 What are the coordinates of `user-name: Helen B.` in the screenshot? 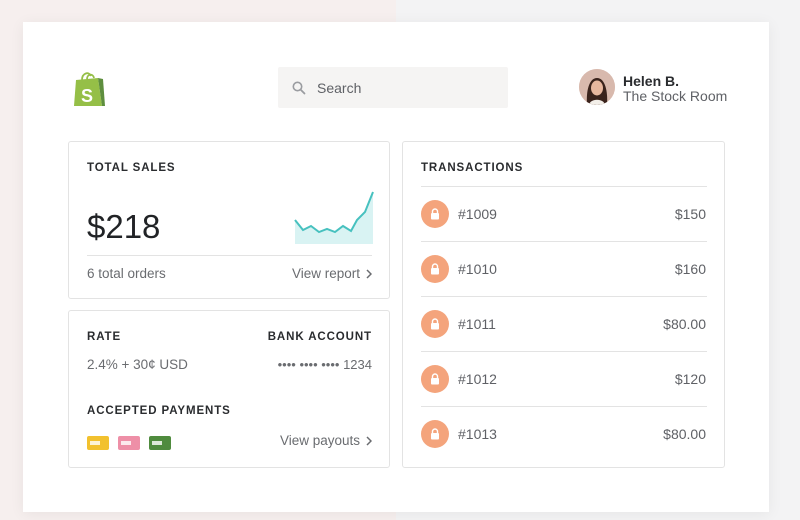 It's located at (651, 81).